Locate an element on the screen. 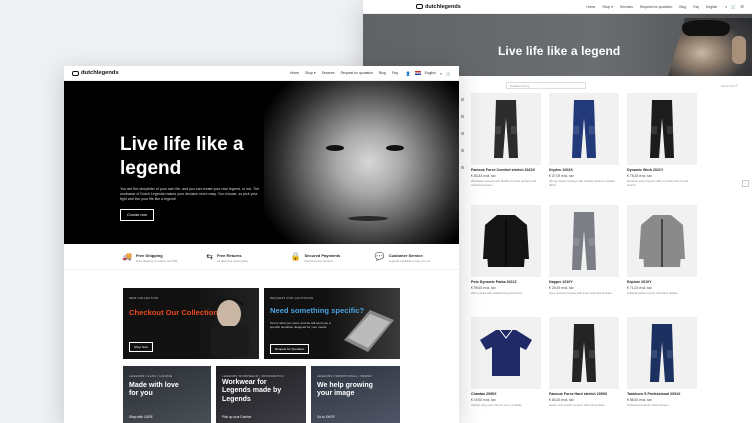  feature-eyebrow: REQUEST FOR QUOTATION is located at coordinates (292, 298).